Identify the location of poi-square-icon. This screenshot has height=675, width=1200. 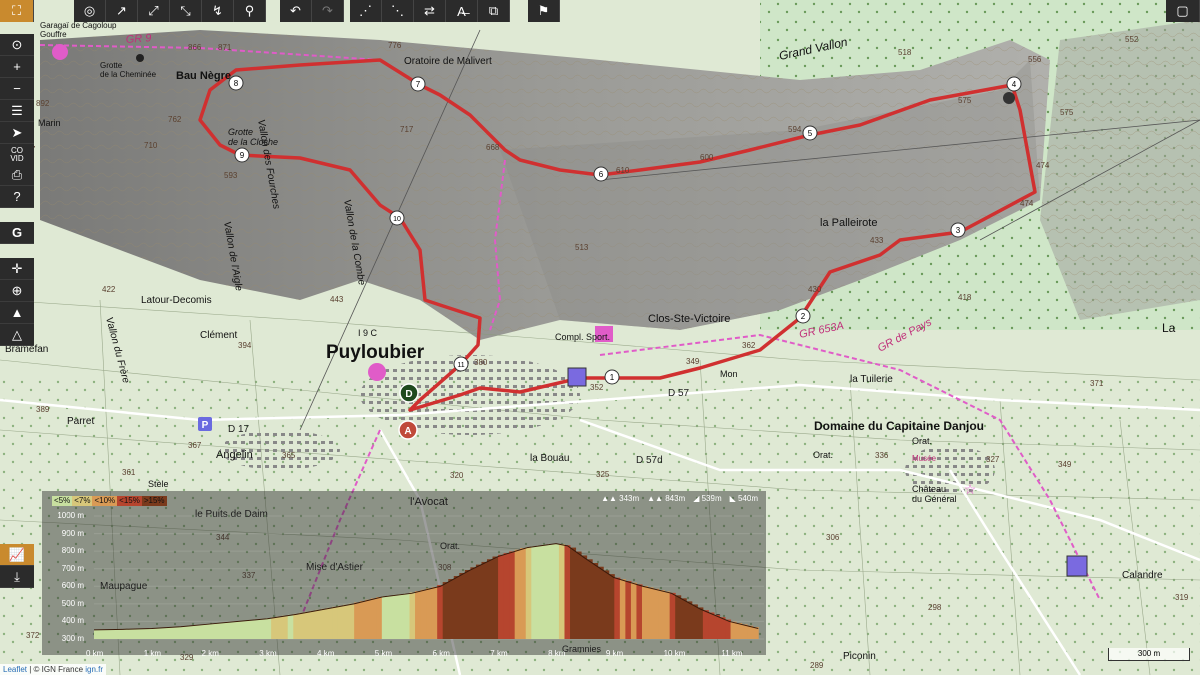
(577, 377).